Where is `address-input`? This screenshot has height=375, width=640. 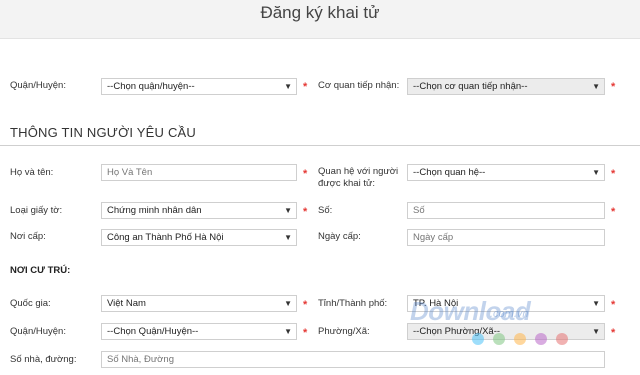
address-input is located at coordinates (353, 359).